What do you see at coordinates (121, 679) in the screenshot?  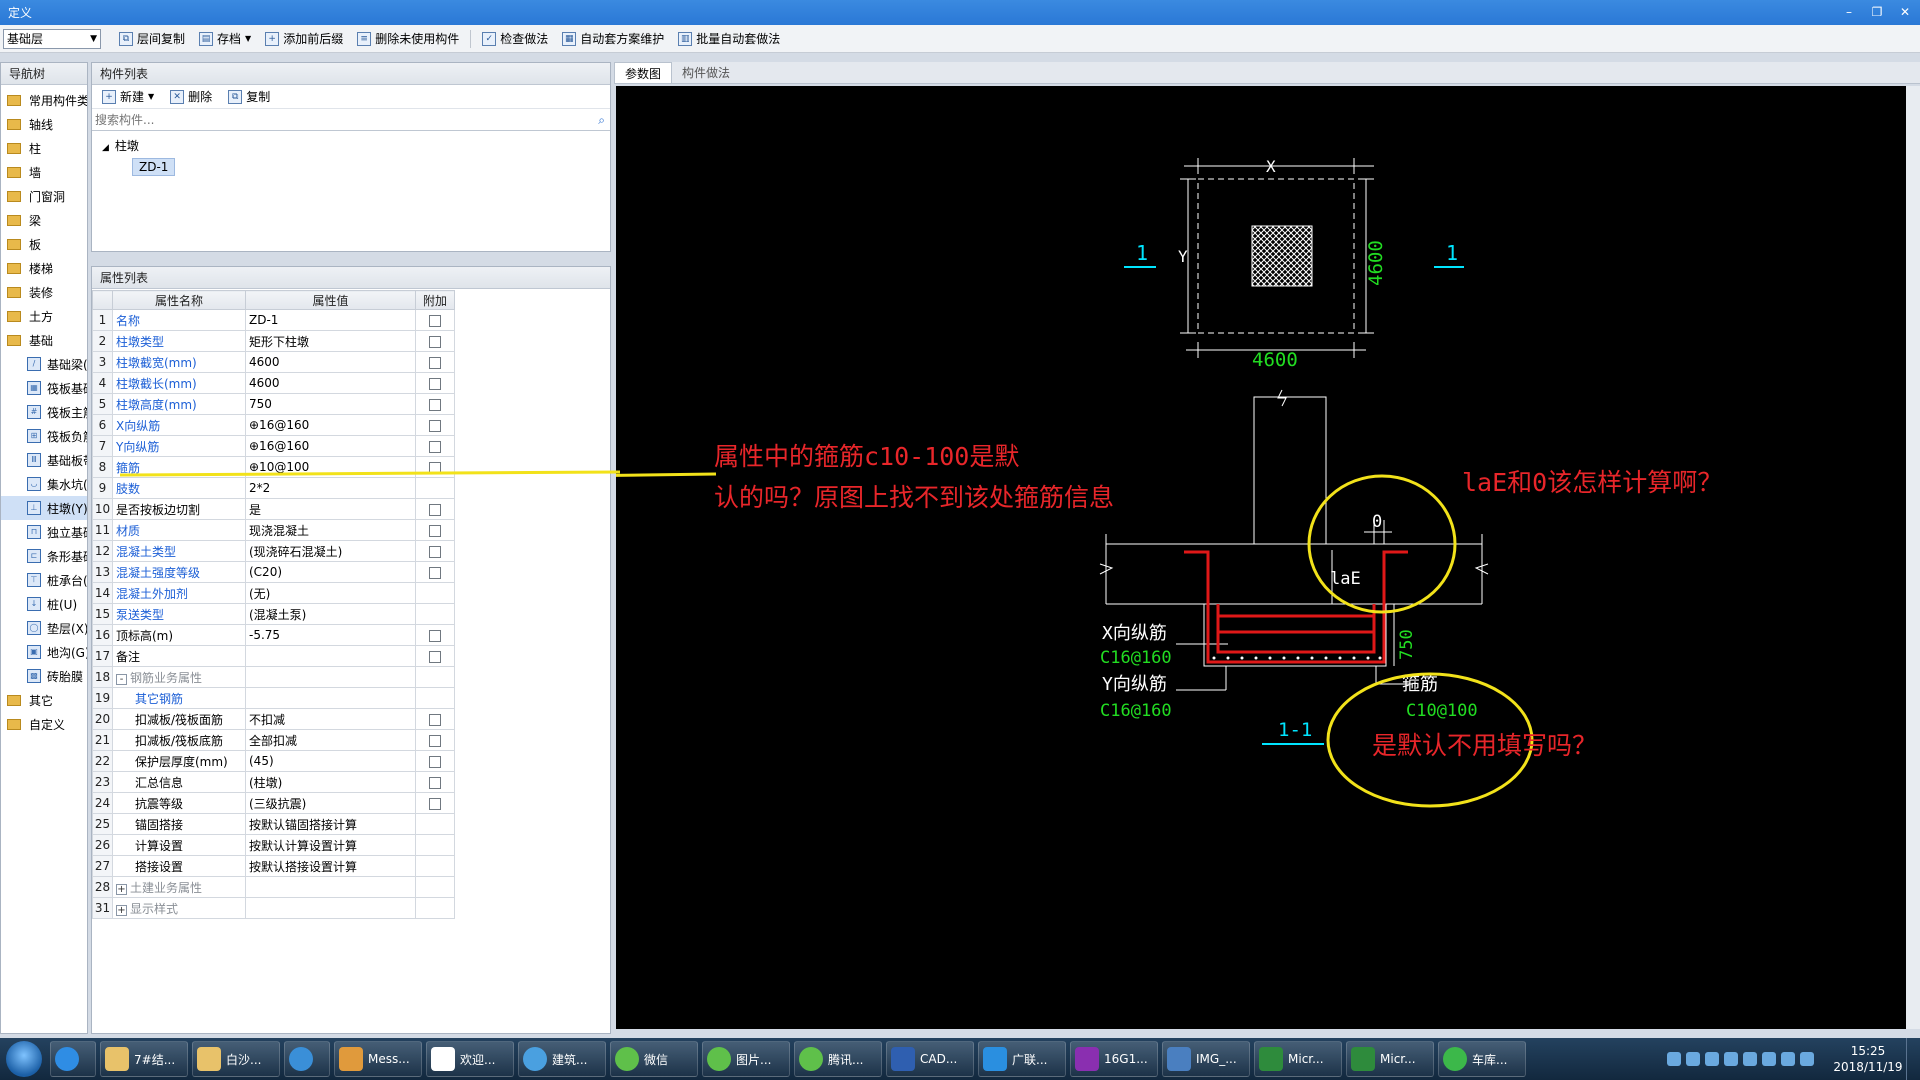 I see `collapse-icon: -` at bounding box center [121, 679].